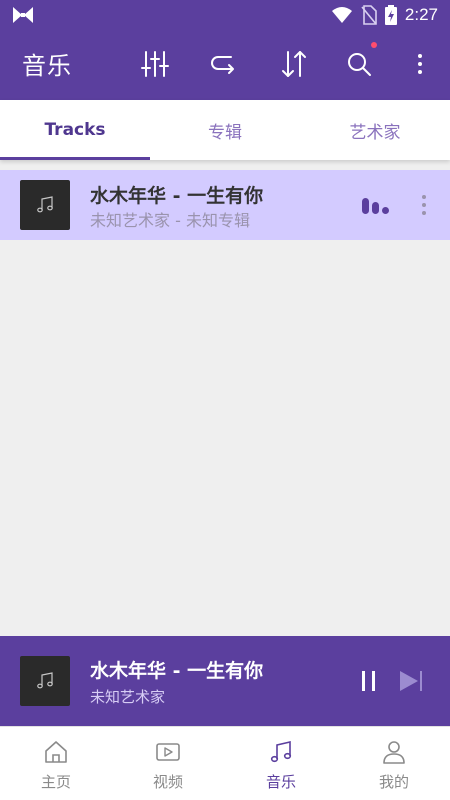  I want to click on track-subtitle: 未知艺术家 - 未知专辑, so click(170, 220).